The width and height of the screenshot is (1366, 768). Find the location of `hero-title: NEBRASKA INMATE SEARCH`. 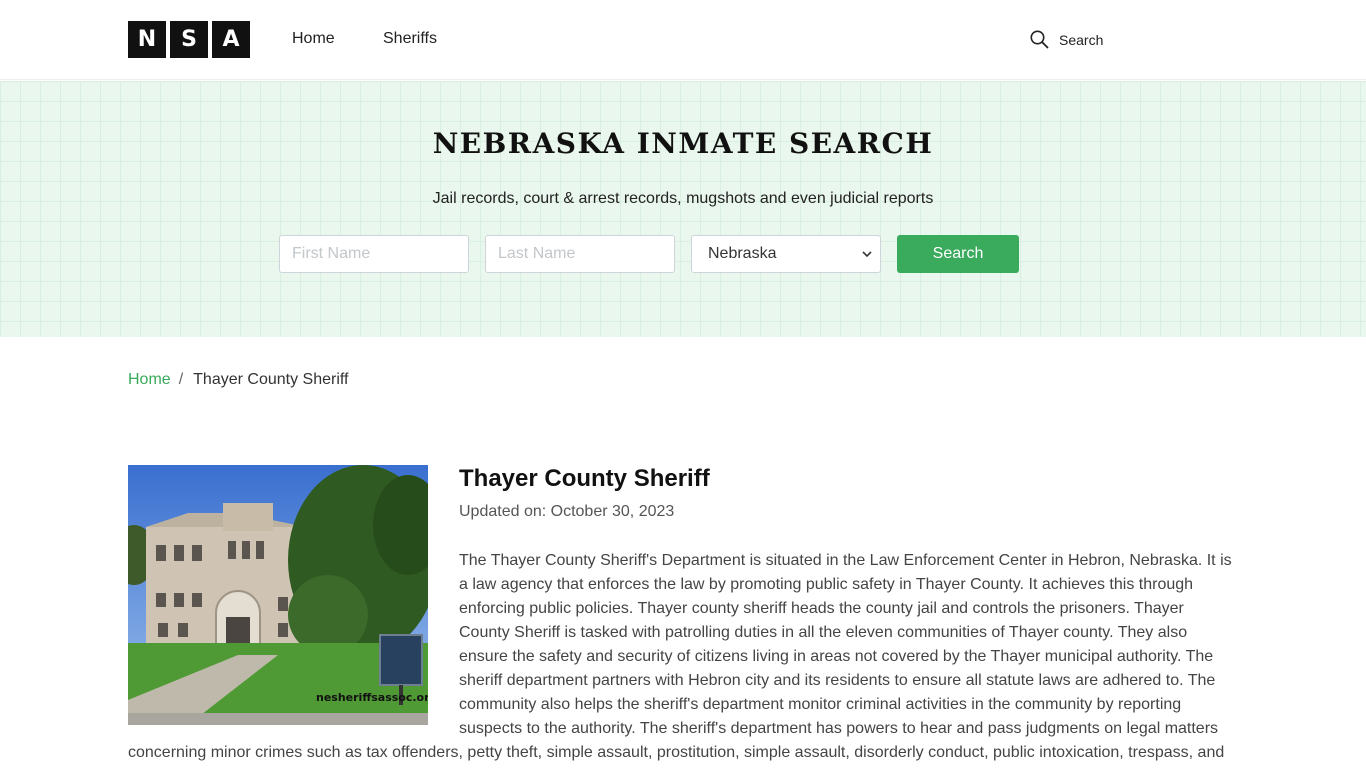

hero-title: NEBRASKA INMATE SEARCH is located at coordinates (683, 143).